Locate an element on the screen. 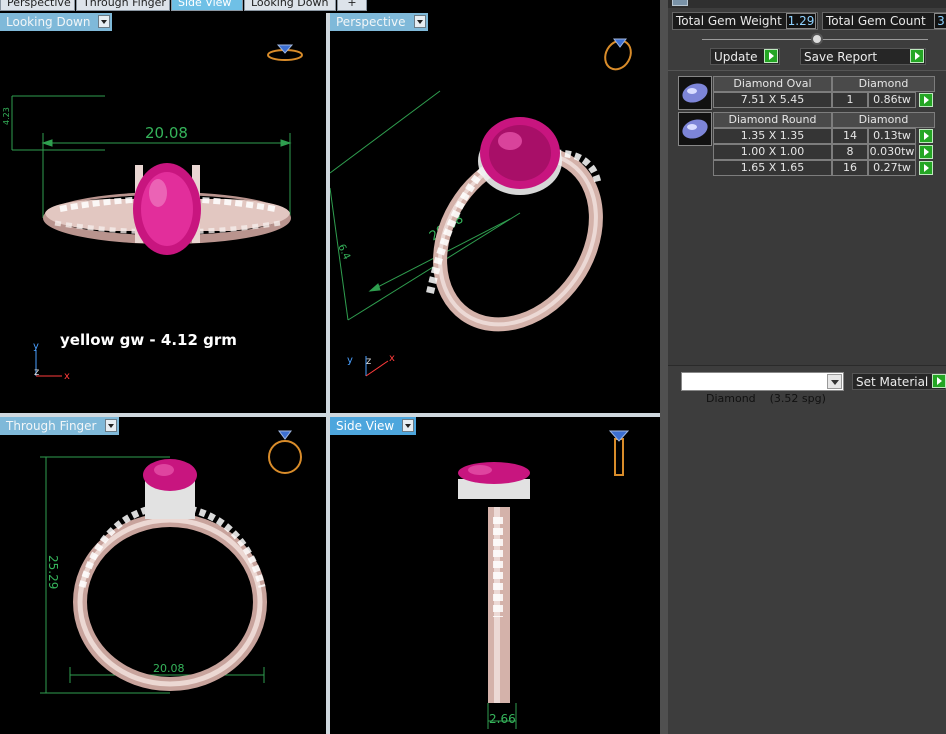  save-report-button: Save Report is located at coordinates (863, 56).